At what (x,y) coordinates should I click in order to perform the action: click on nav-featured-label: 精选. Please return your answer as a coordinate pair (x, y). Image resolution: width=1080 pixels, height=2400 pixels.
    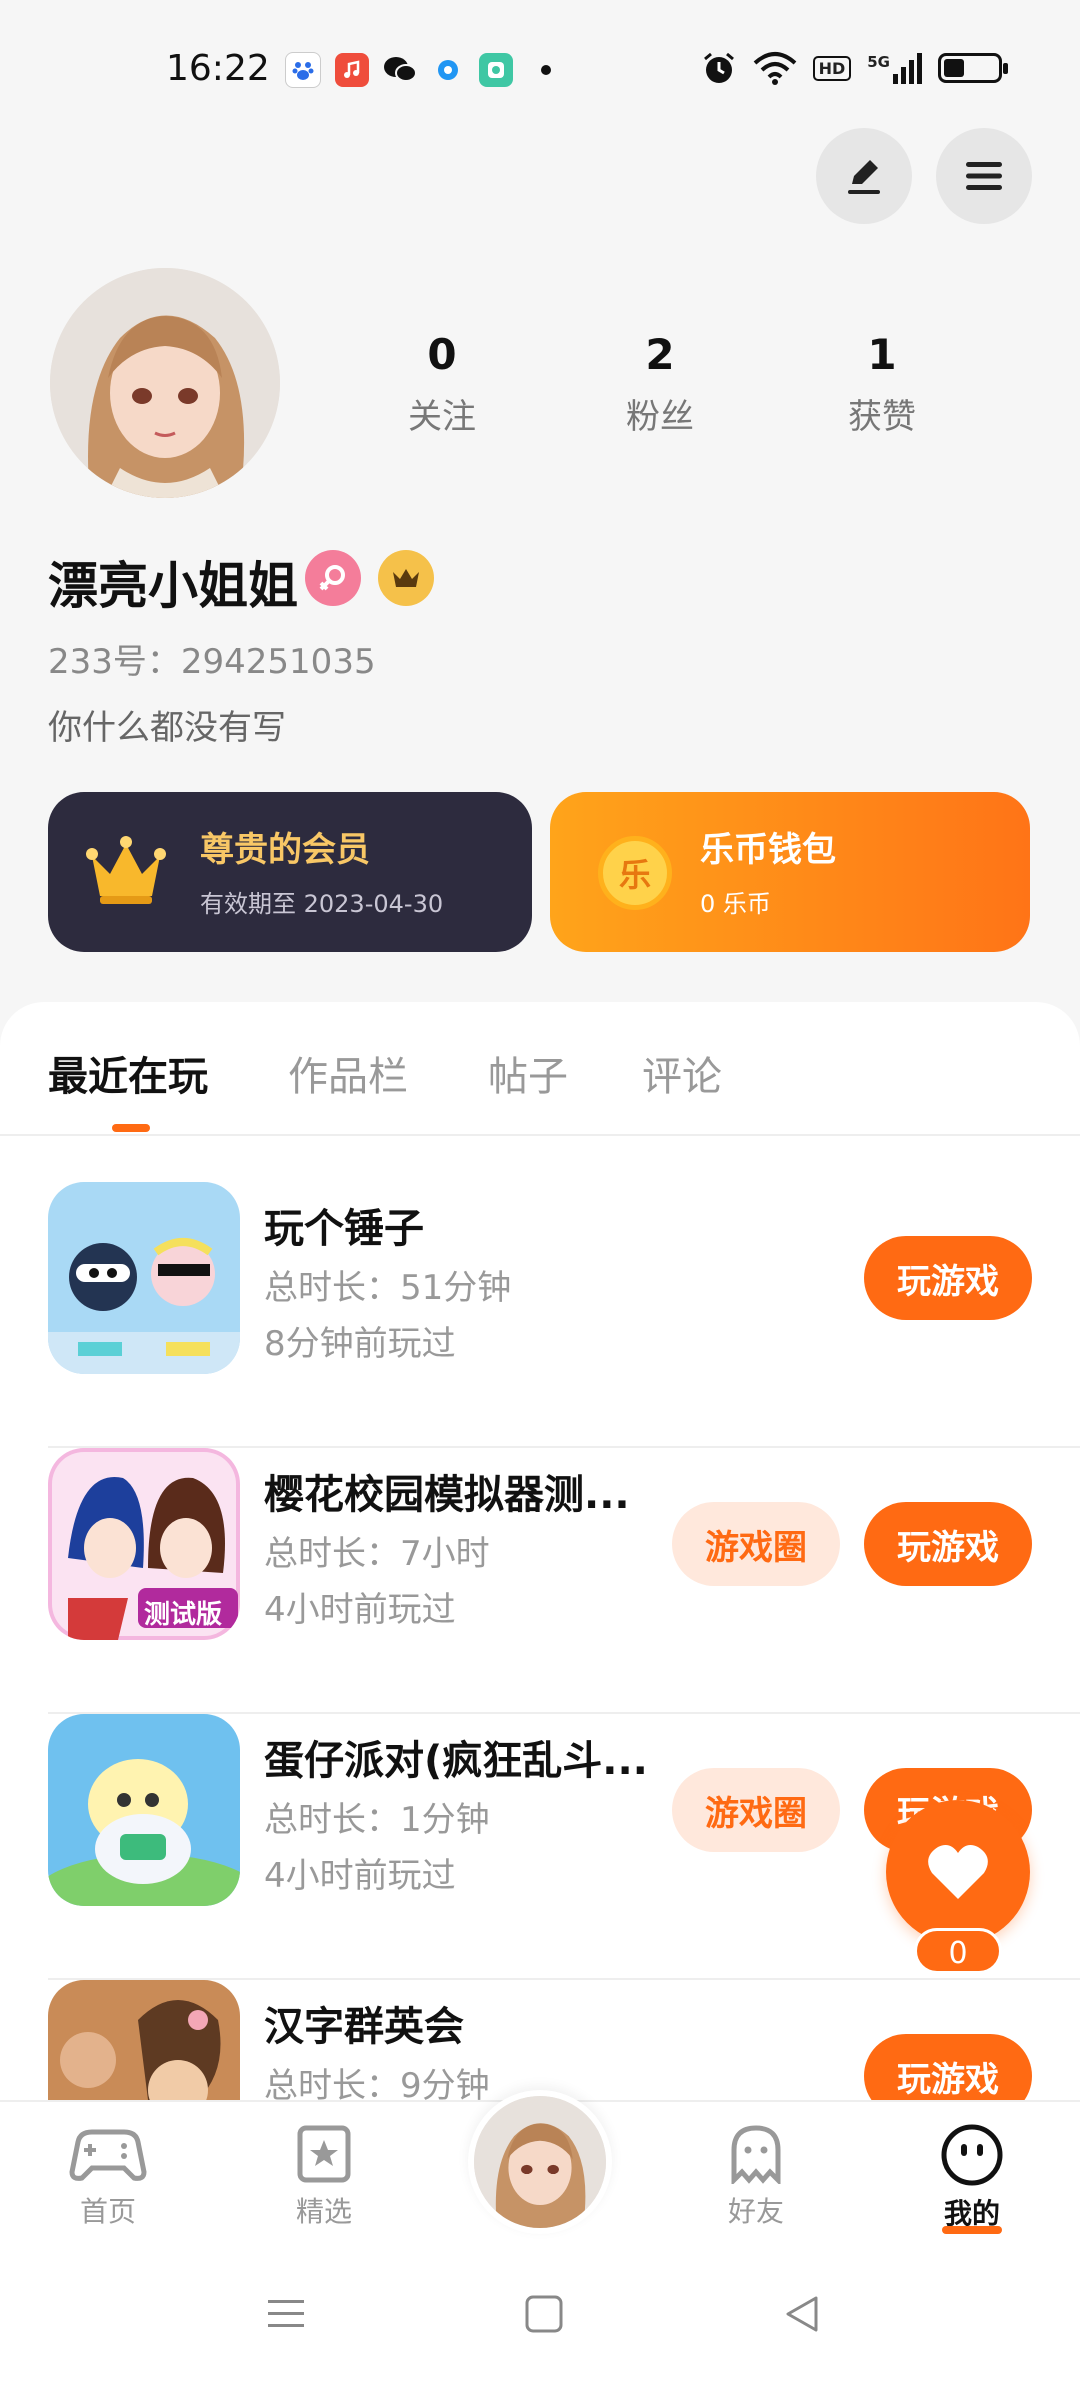
    Looking at the image, I should click on (323, 2211).